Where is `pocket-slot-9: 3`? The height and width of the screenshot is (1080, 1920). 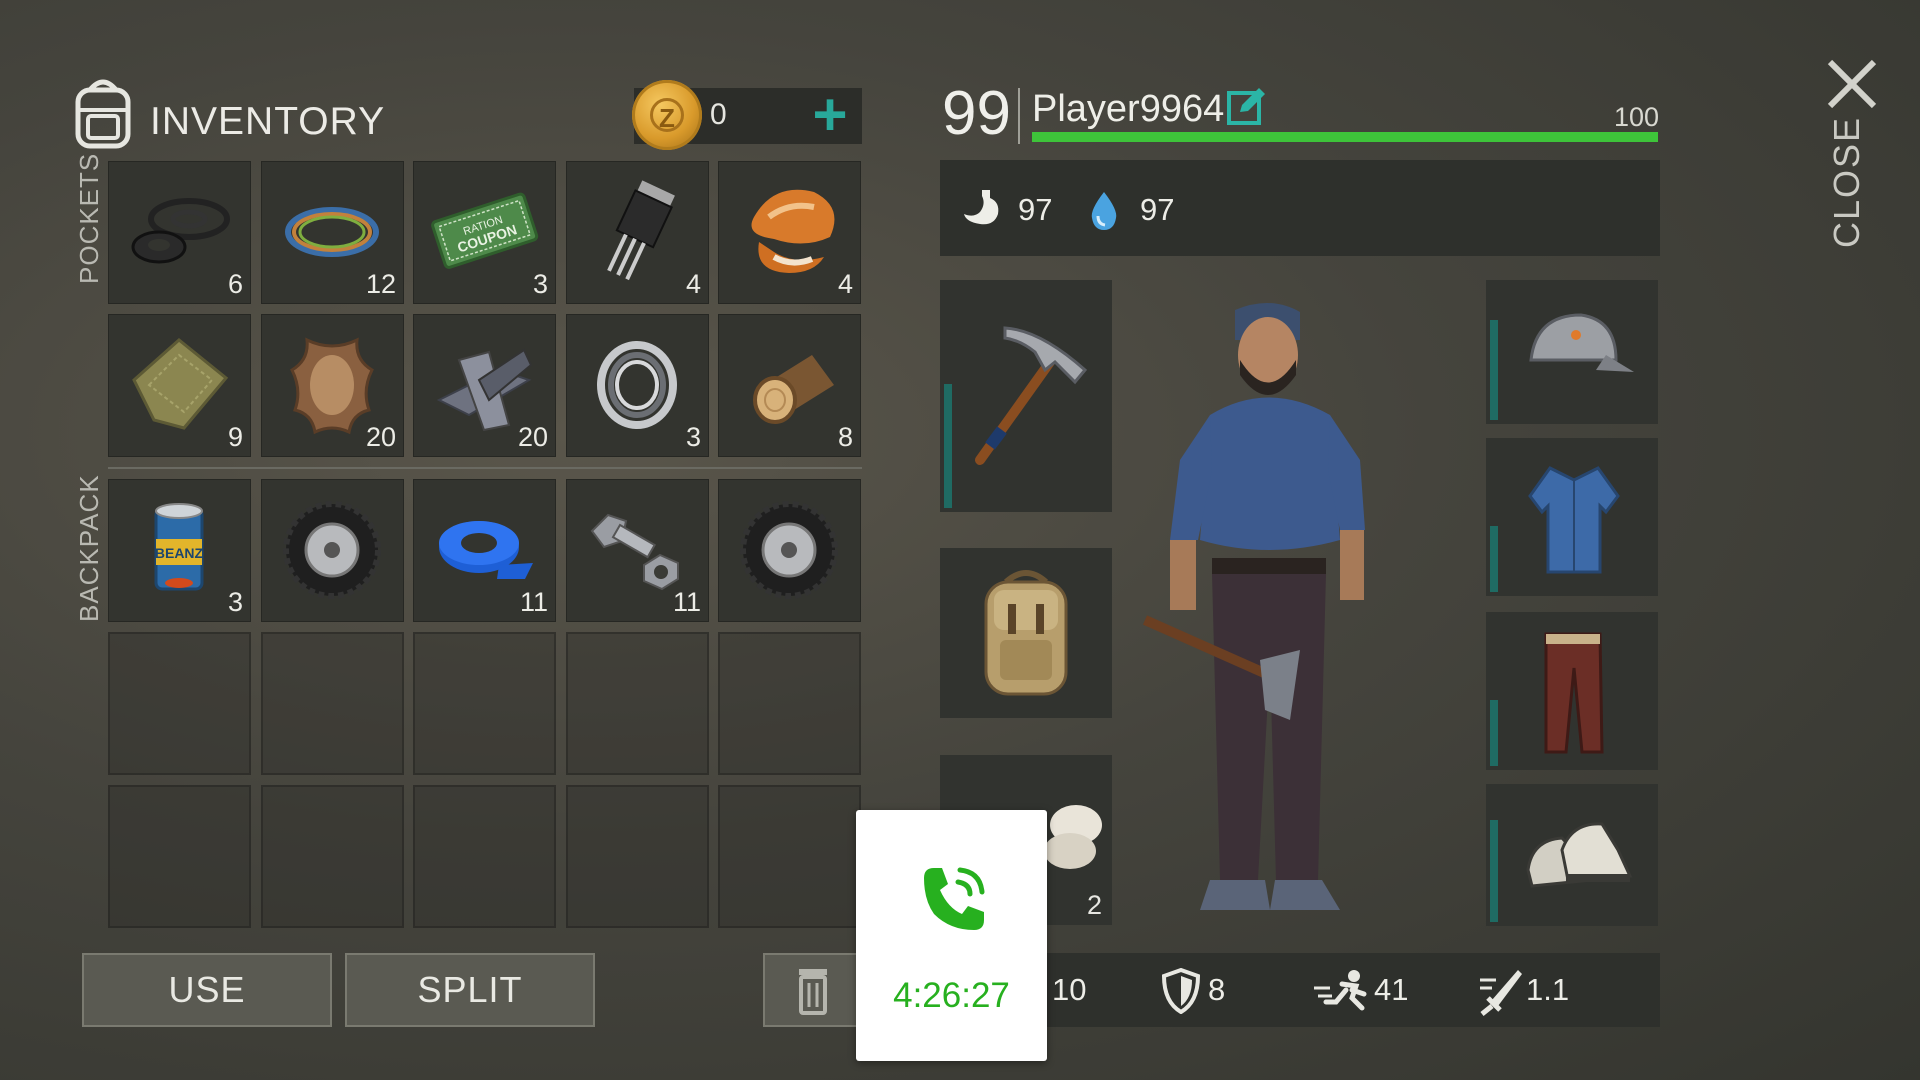
pocket-slot-9: 3 is located at coordinates (637, 385).